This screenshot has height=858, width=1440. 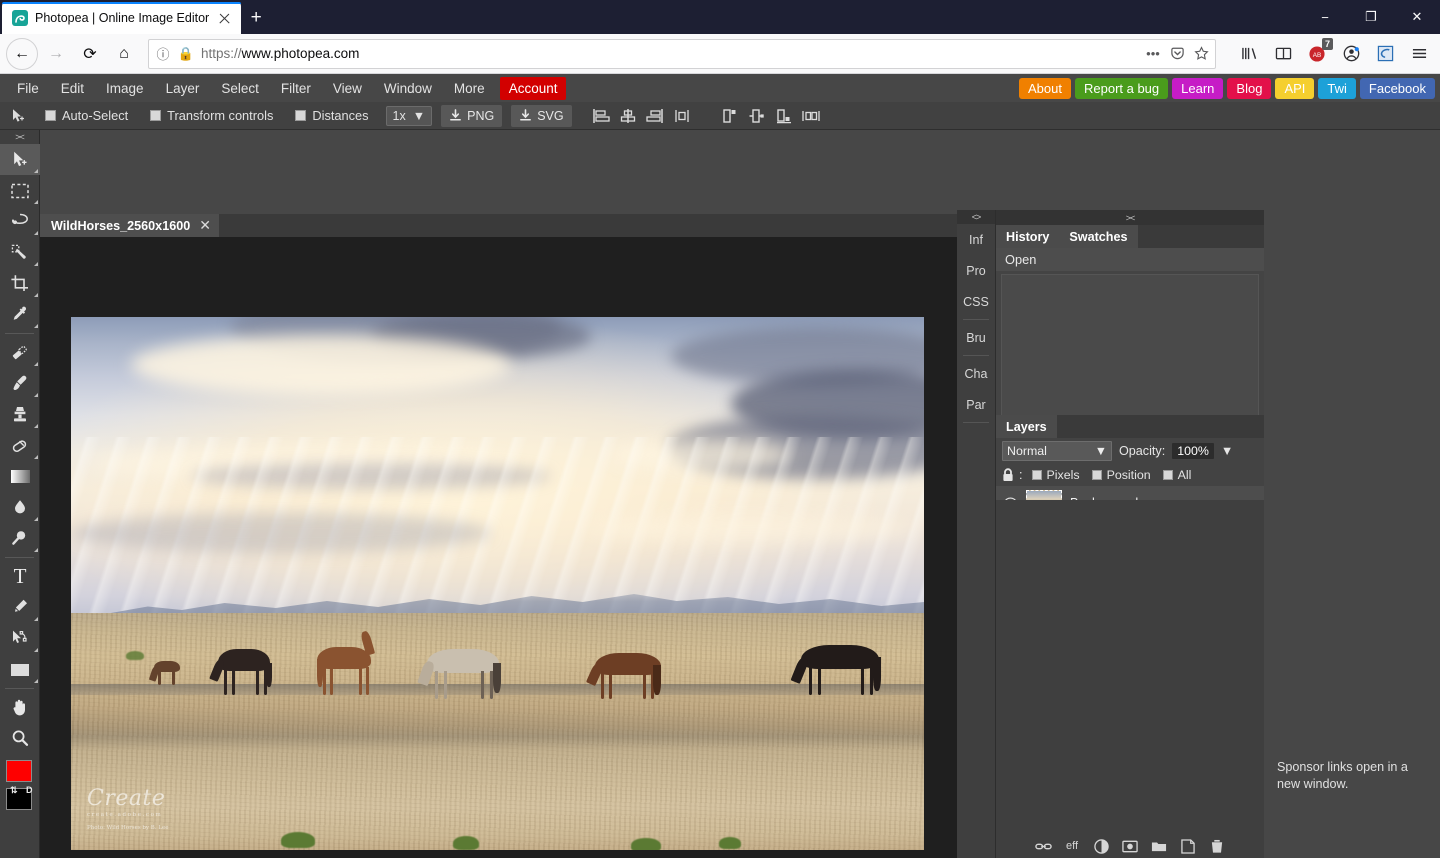 I want to click on rail-tab-properties: Pro, so click(x=976, y=270).